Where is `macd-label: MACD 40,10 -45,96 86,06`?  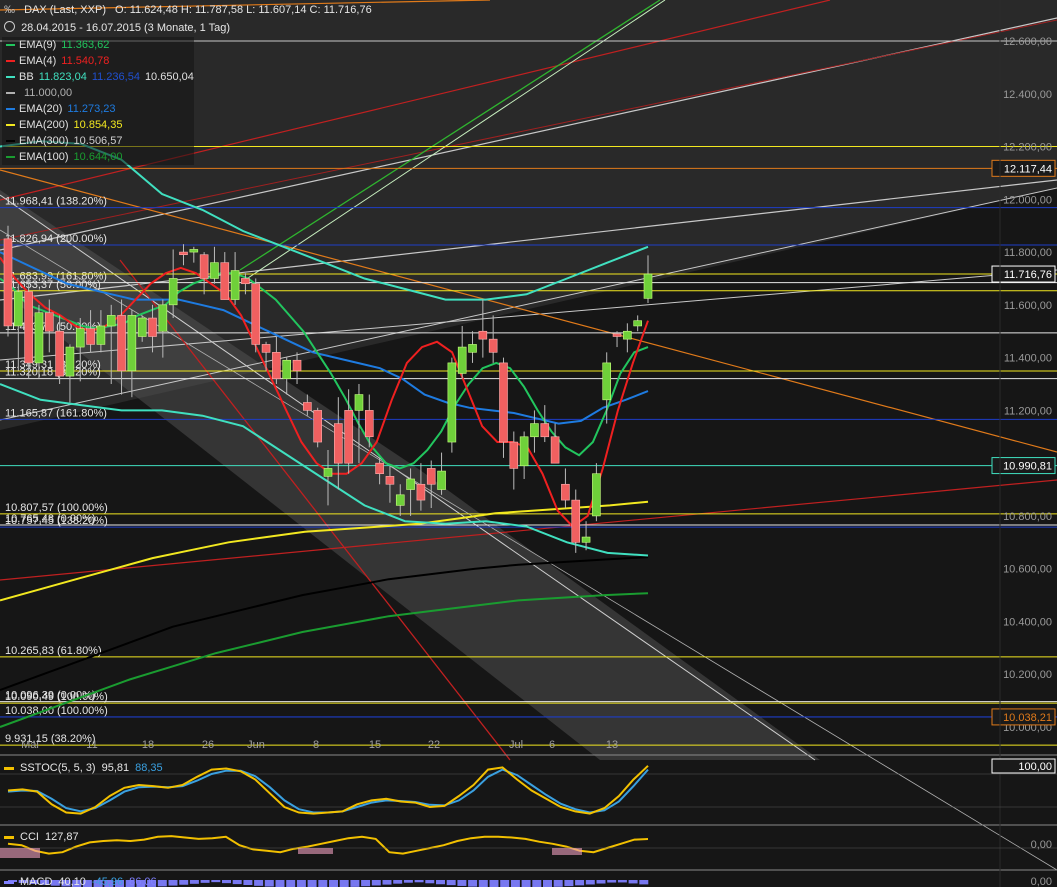 macd-label: MACD 40,10 -45,96 86,06 is located at coordinates (80, 881).